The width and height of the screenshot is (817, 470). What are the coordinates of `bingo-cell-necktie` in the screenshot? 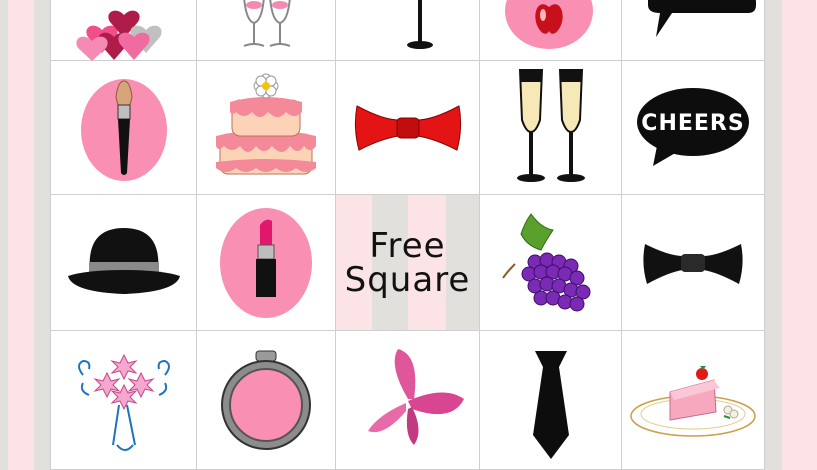 It's located at (551, 400).